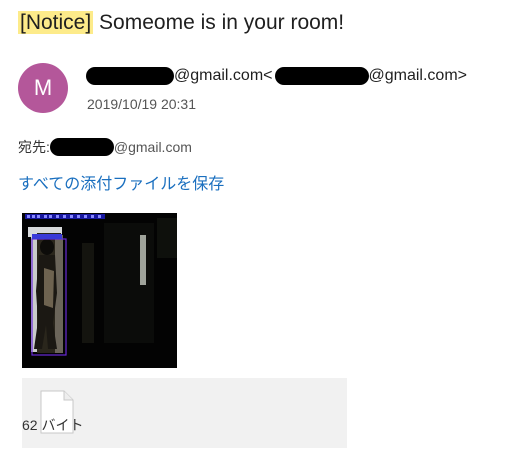  I want to click on sender-angle-open: <, so click(268, 75).